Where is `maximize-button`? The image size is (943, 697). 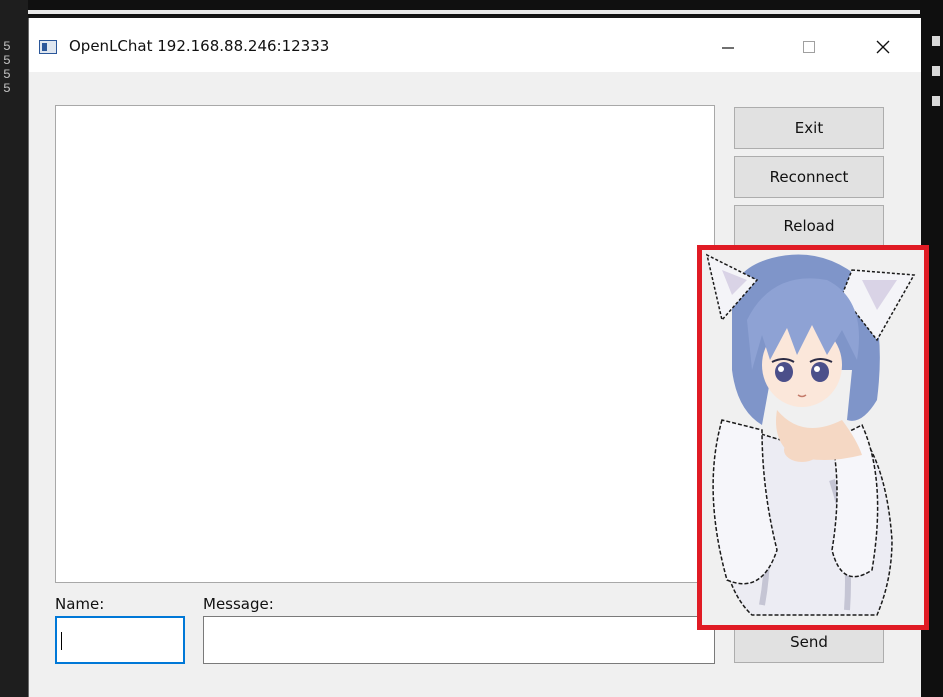
maximize-button is located at coordinates (809, 47).